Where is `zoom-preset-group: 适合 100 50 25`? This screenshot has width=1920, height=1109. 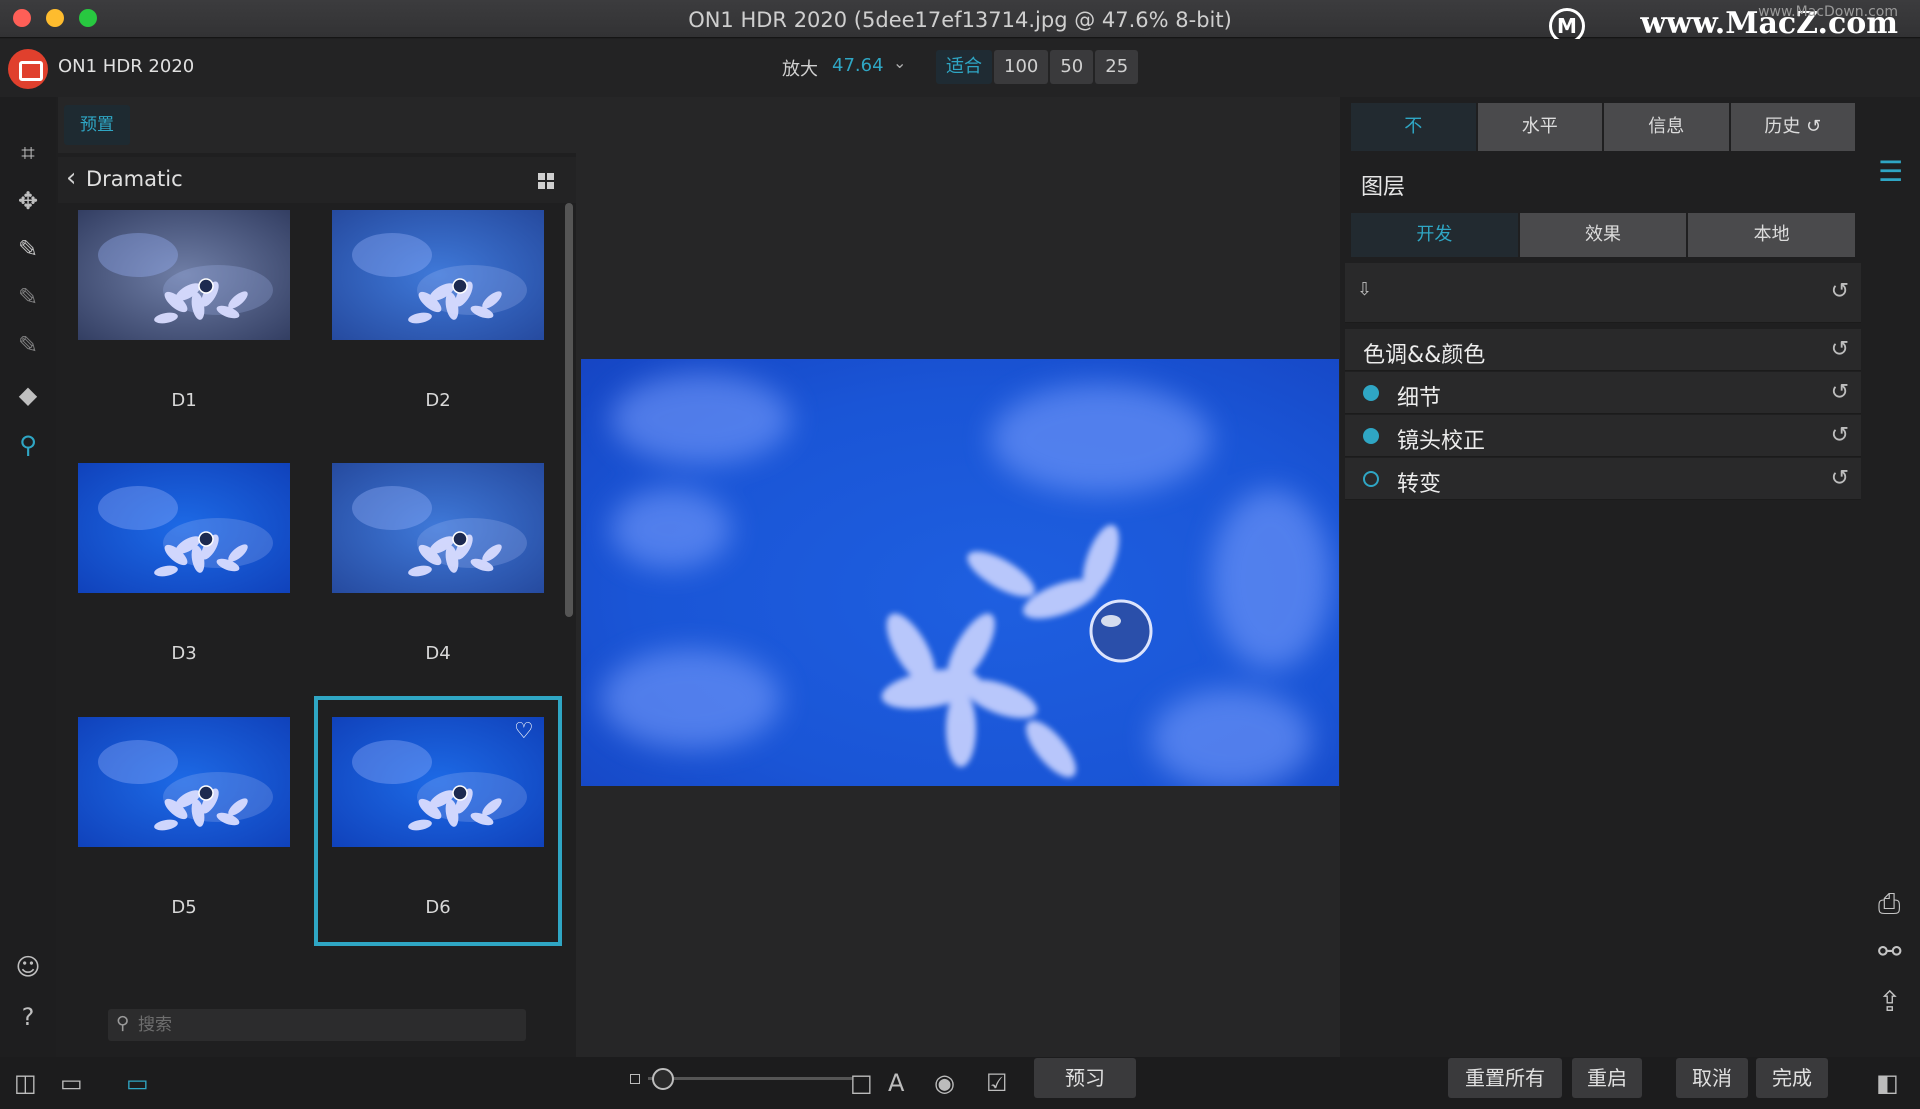
zoom-preset-group: 适合 100 50 25 is located at coordinates (1037, 67).